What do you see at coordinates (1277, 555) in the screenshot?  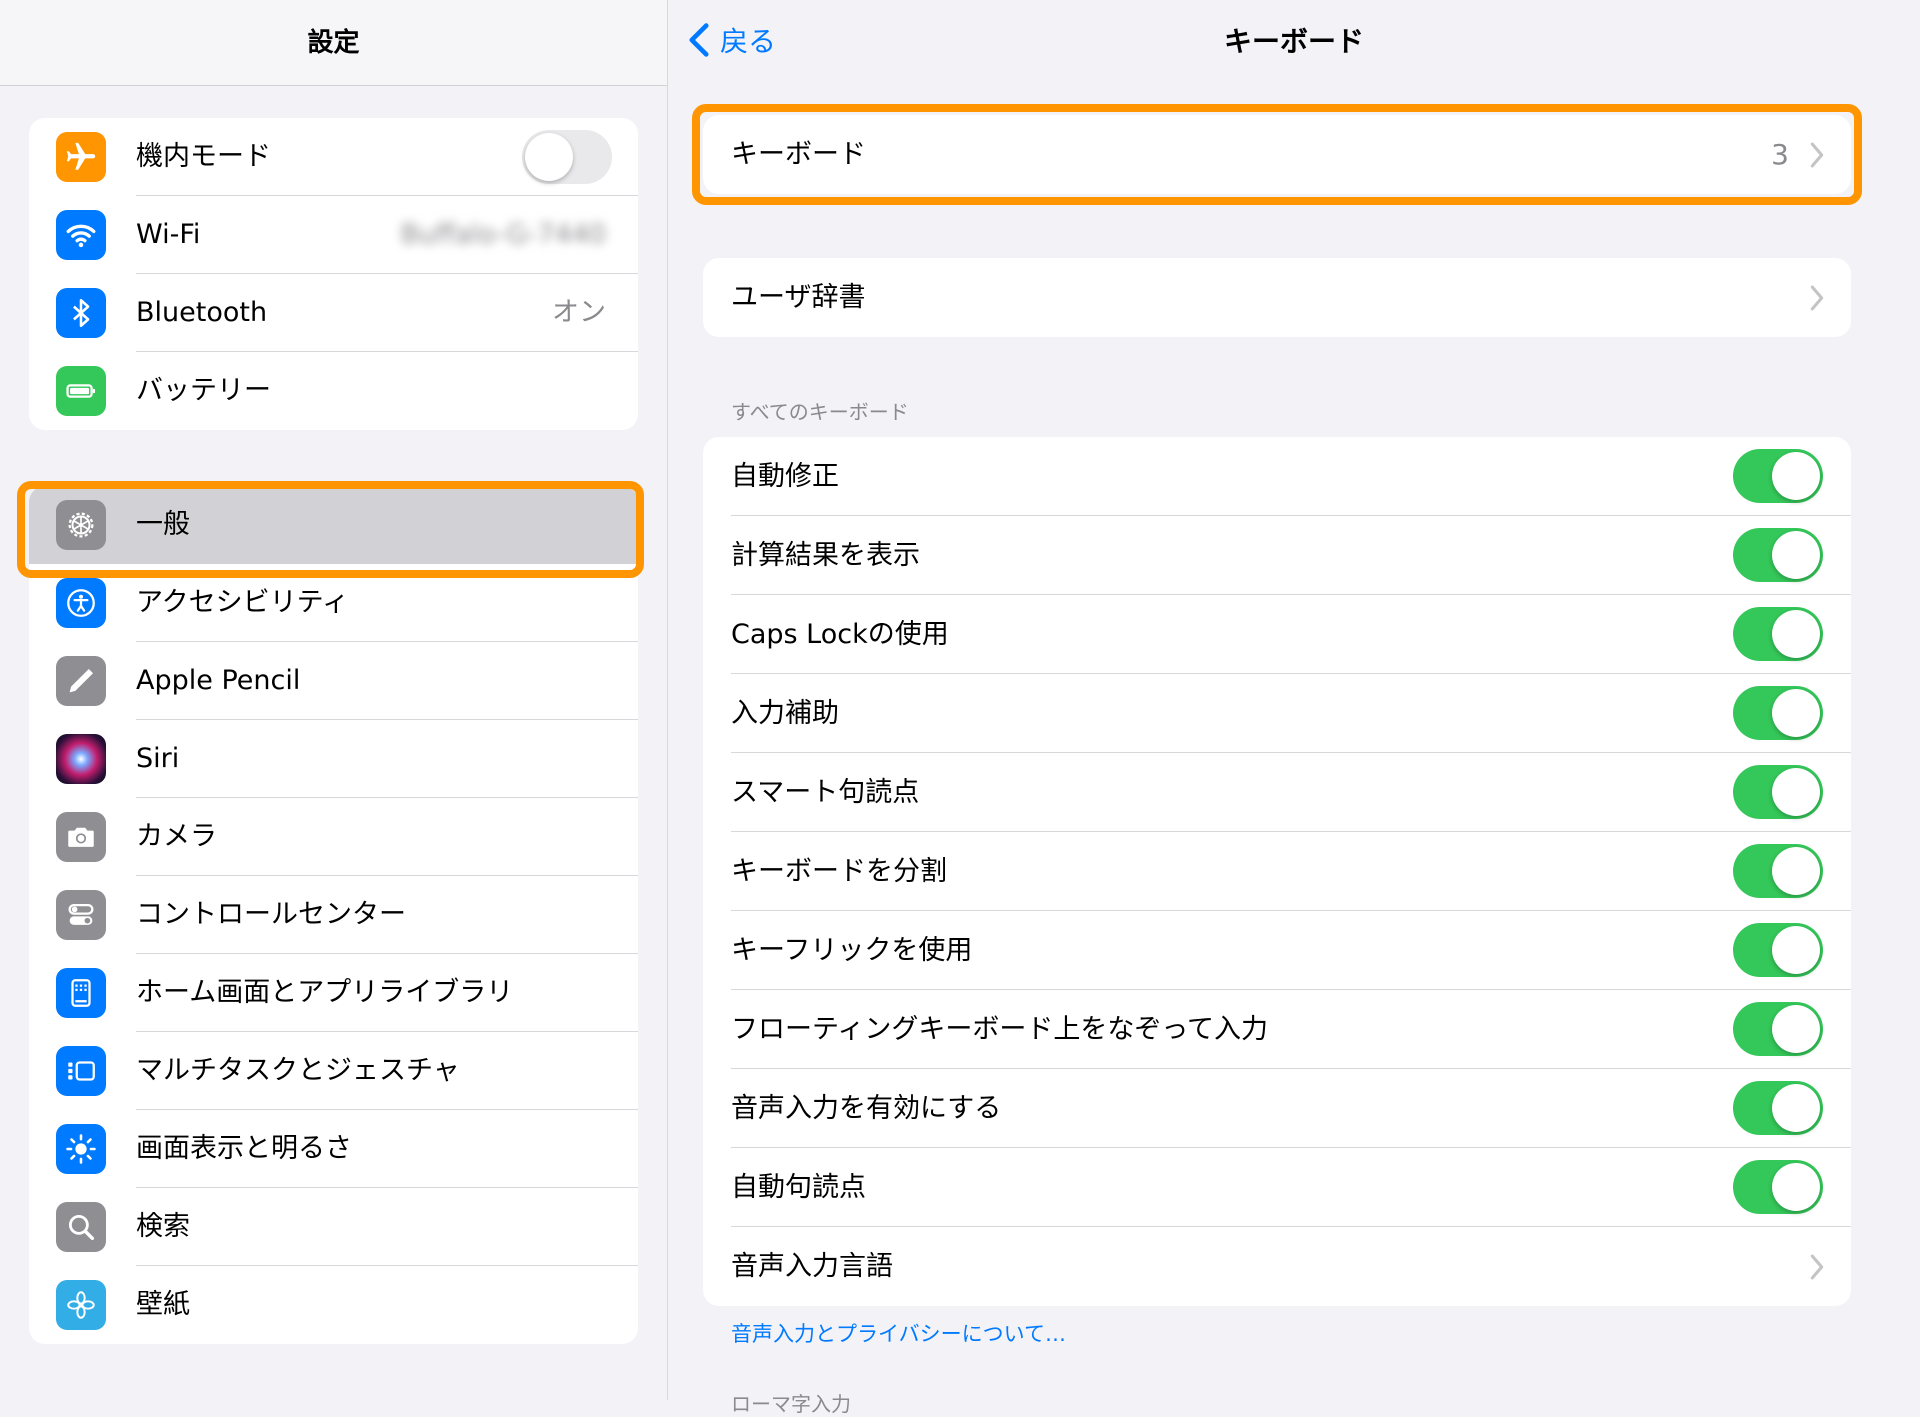 I see `setting-row-show-calculation: 計算結果を表示` at bounding box center [1277, 555].